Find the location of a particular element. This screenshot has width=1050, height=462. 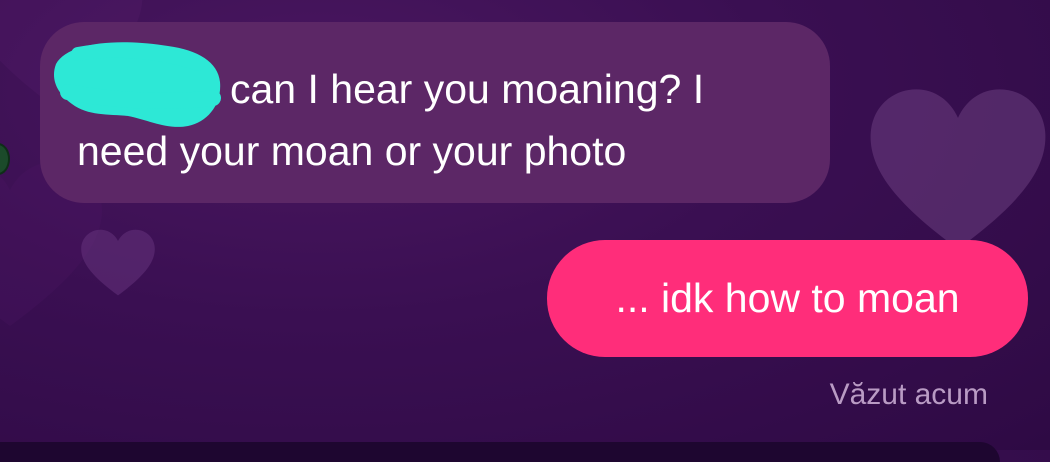

redaction-scribble is located at coordinates (137, 84).